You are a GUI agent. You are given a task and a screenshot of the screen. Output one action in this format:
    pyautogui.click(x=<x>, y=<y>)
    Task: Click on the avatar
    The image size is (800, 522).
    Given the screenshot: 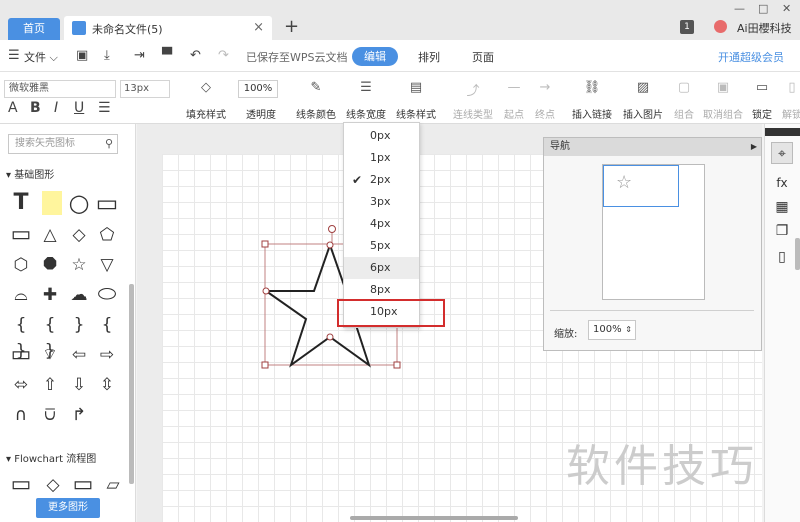 What is the action you would take?
    pyautogui.click(x=720, y=26)
    